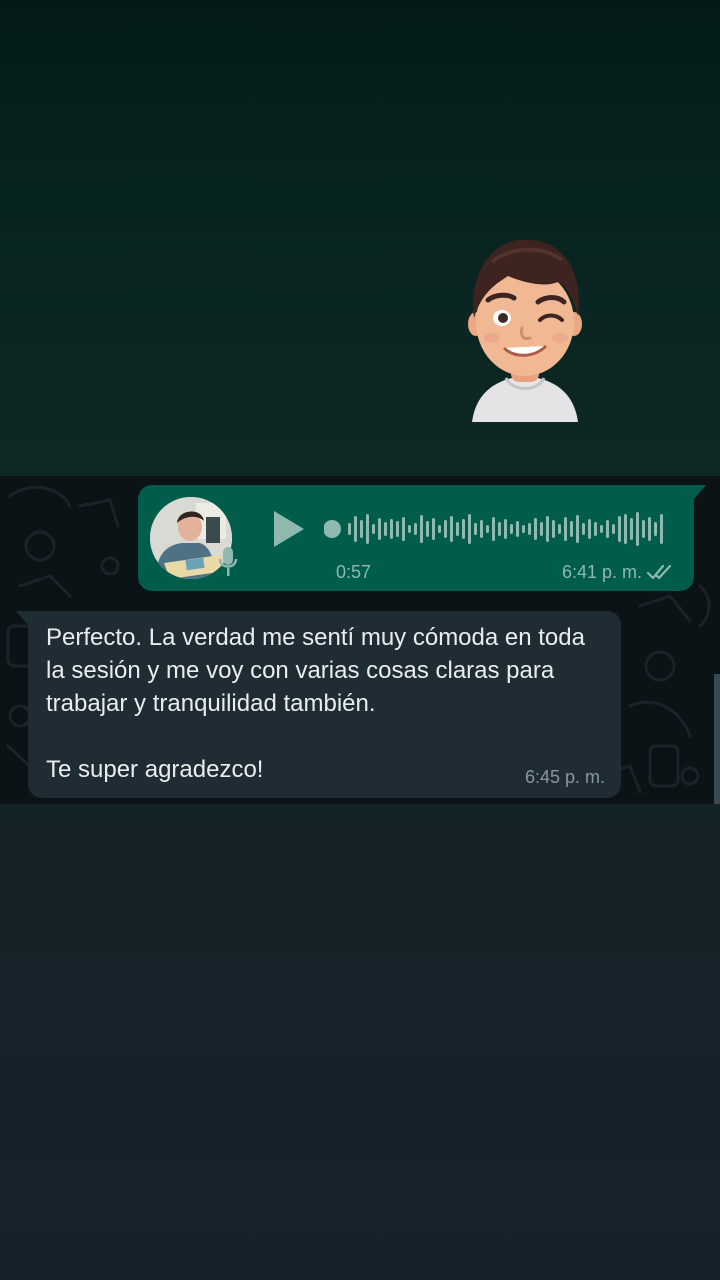  What do you see at coordinates (717, 739) in the screenshot?
I see `scrollbar` at bounding box center [717, 739].